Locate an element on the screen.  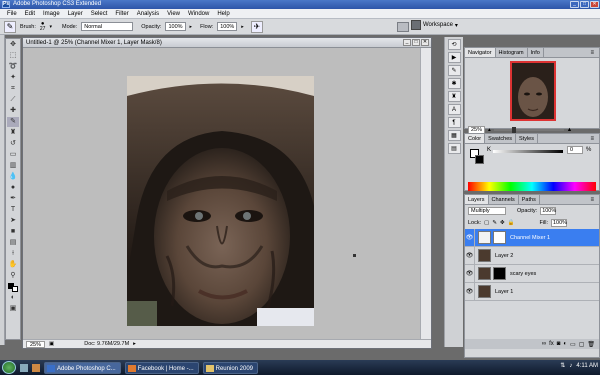
layers-panel-menu-icon: ≡ is located at coordinates (592, 200).